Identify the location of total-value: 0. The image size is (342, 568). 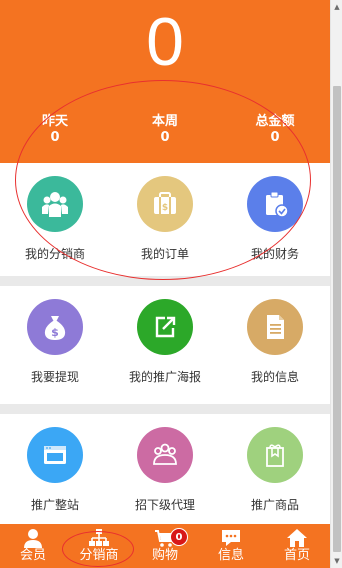
(165, 42).